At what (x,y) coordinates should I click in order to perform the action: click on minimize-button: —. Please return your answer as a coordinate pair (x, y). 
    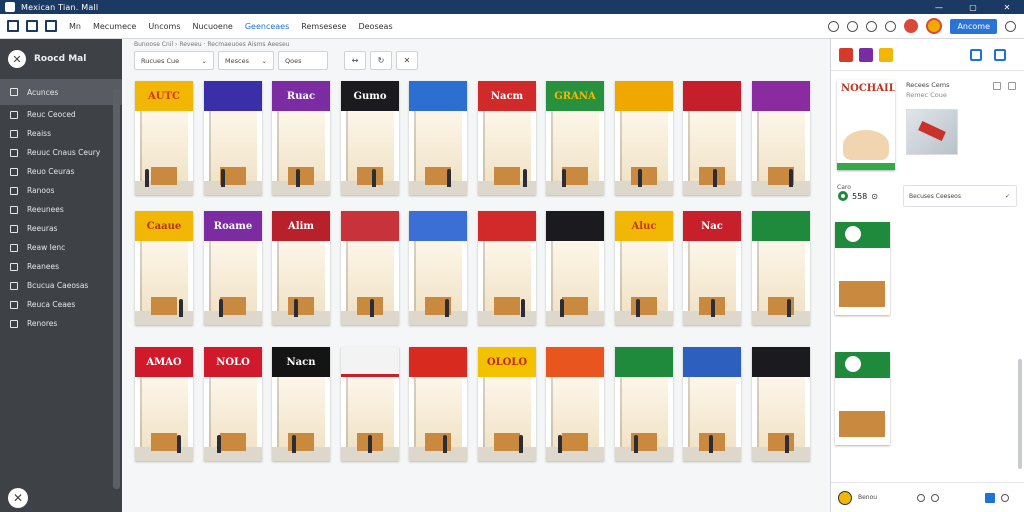
    Looking at the image, I should click on (939, 7).